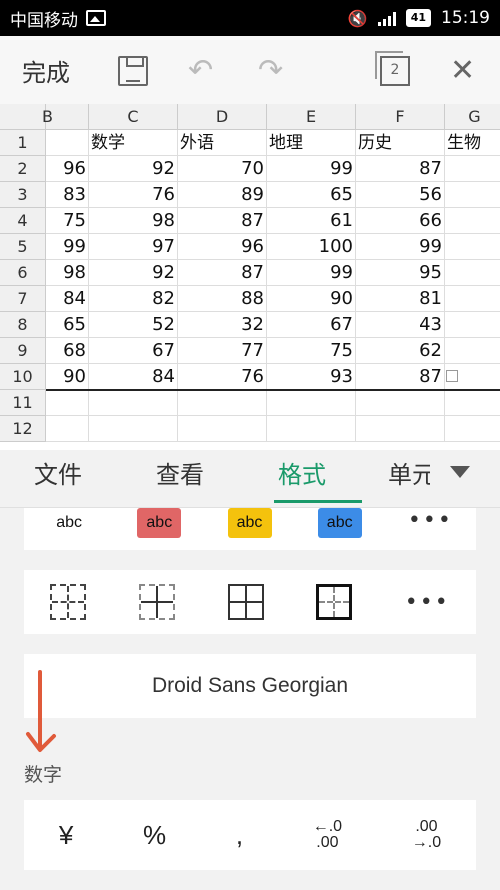 The height and width of the screenshot is (890, 500). Describe the element at coordinates (311, 143) in the screenshot. I see `header-cell: 地理` at that location.